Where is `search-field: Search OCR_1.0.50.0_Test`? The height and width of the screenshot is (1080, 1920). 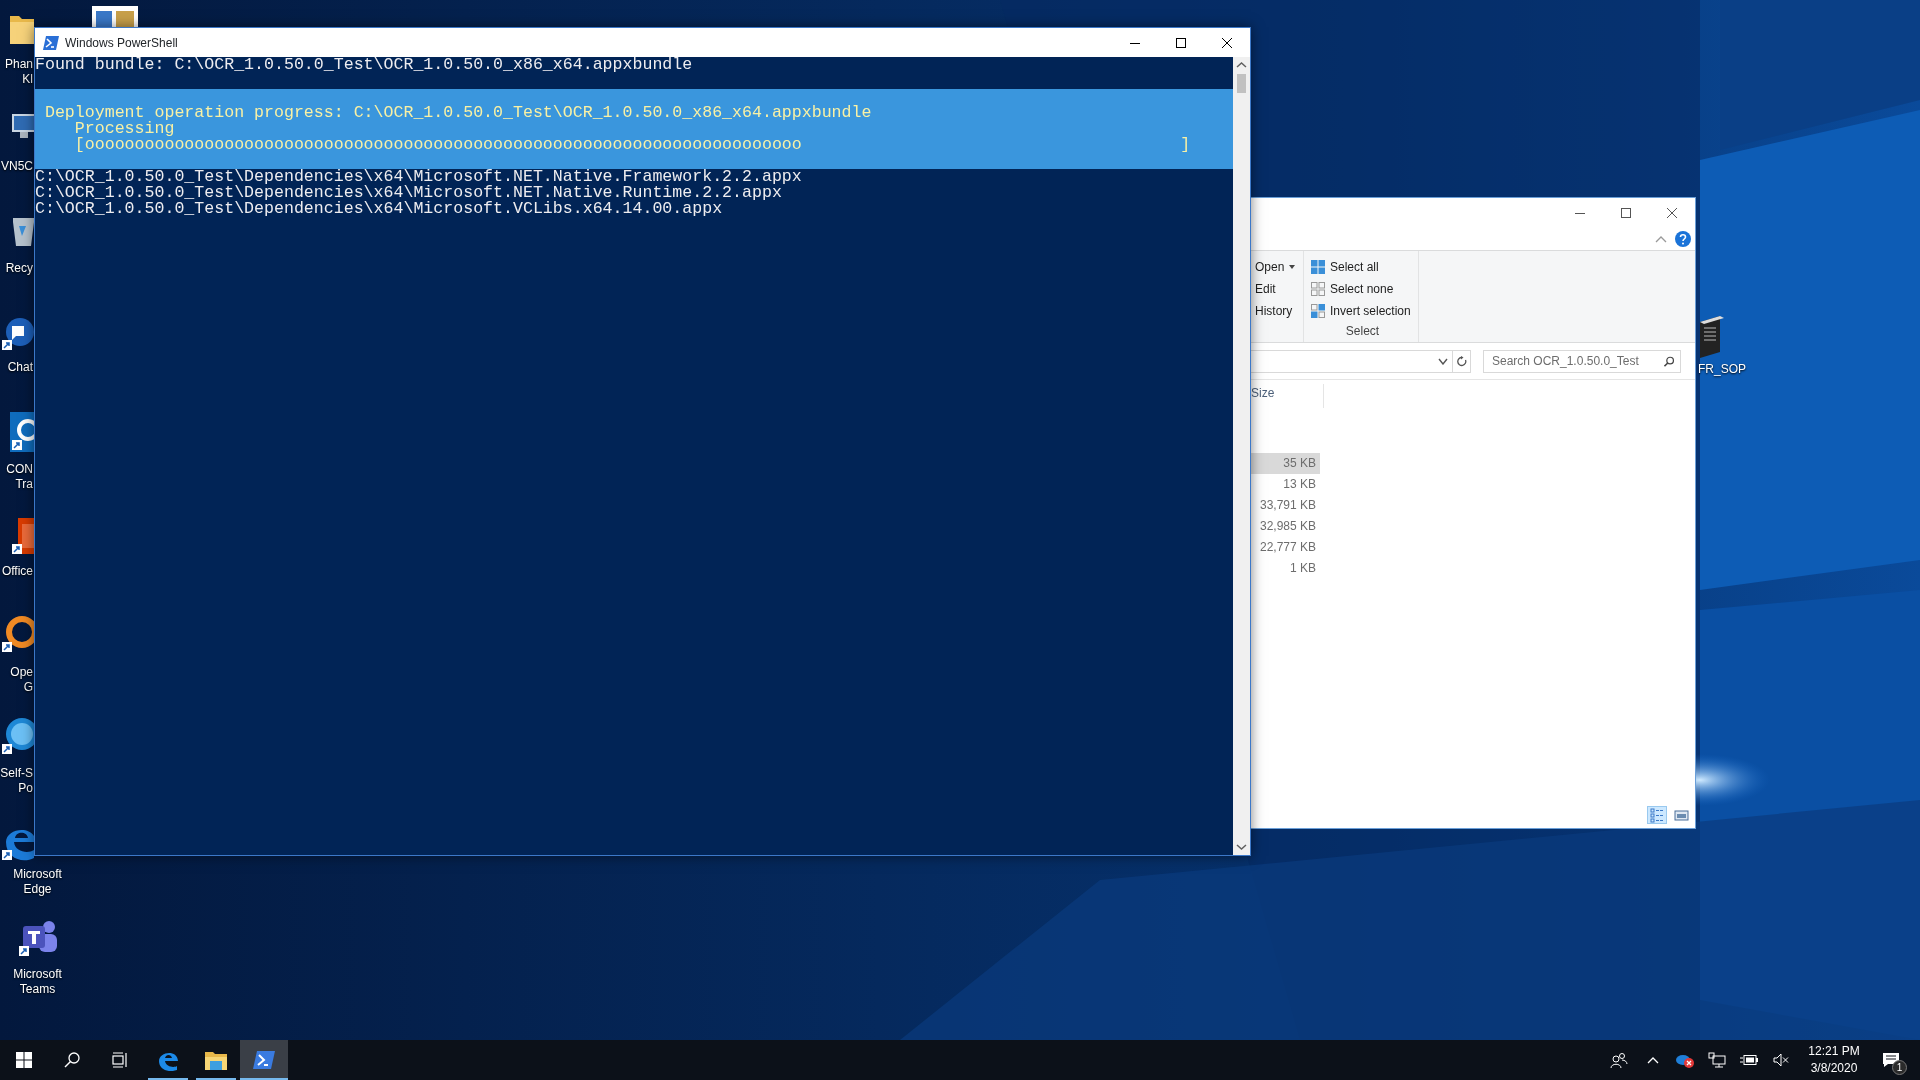 search-field: Search OCR_1.0.50.0_Test is located at coordinates (1582, 361).